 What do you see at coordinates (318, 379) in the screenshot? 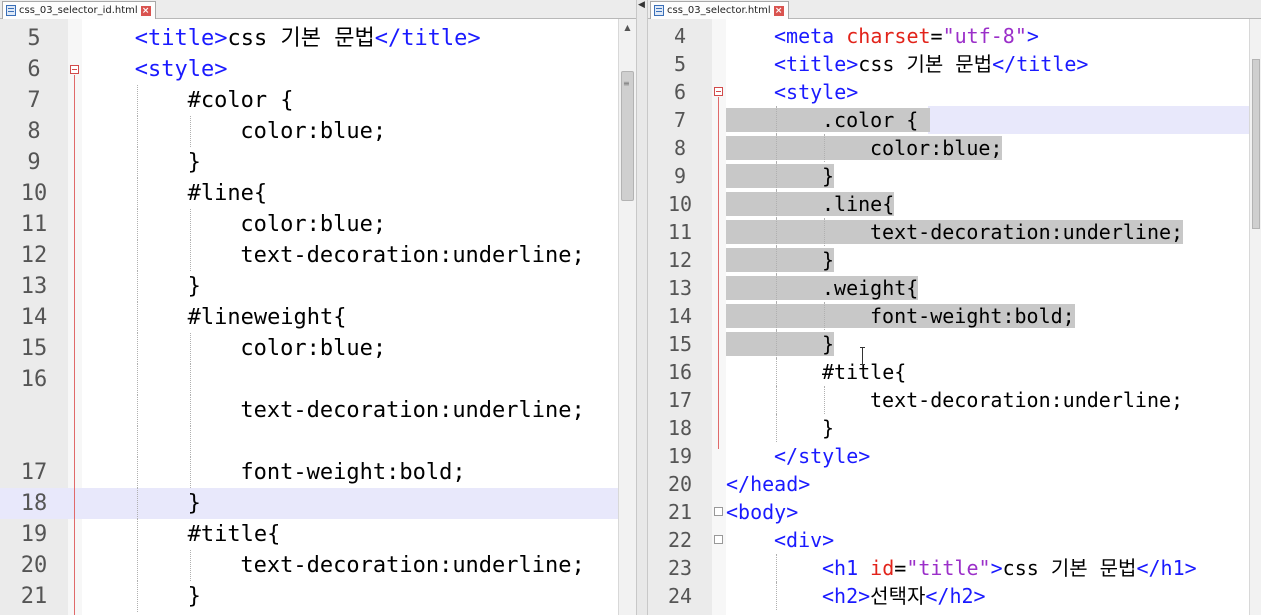
I see `code-line: 16` at bounding box center [318, 379].